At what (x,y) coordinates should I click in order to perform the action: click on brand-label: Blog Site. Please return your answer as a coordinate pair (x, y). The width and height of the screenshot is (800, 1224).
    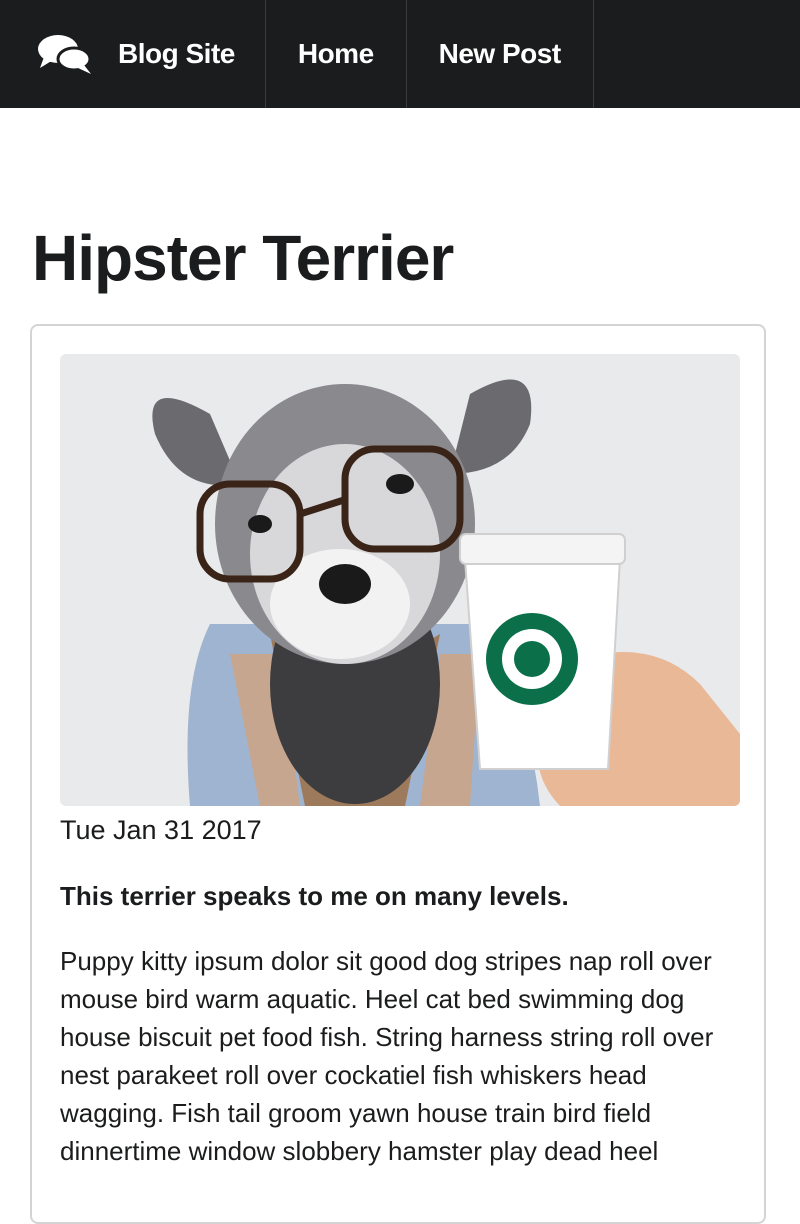
    Looking at the image, I should click on (176, 53).